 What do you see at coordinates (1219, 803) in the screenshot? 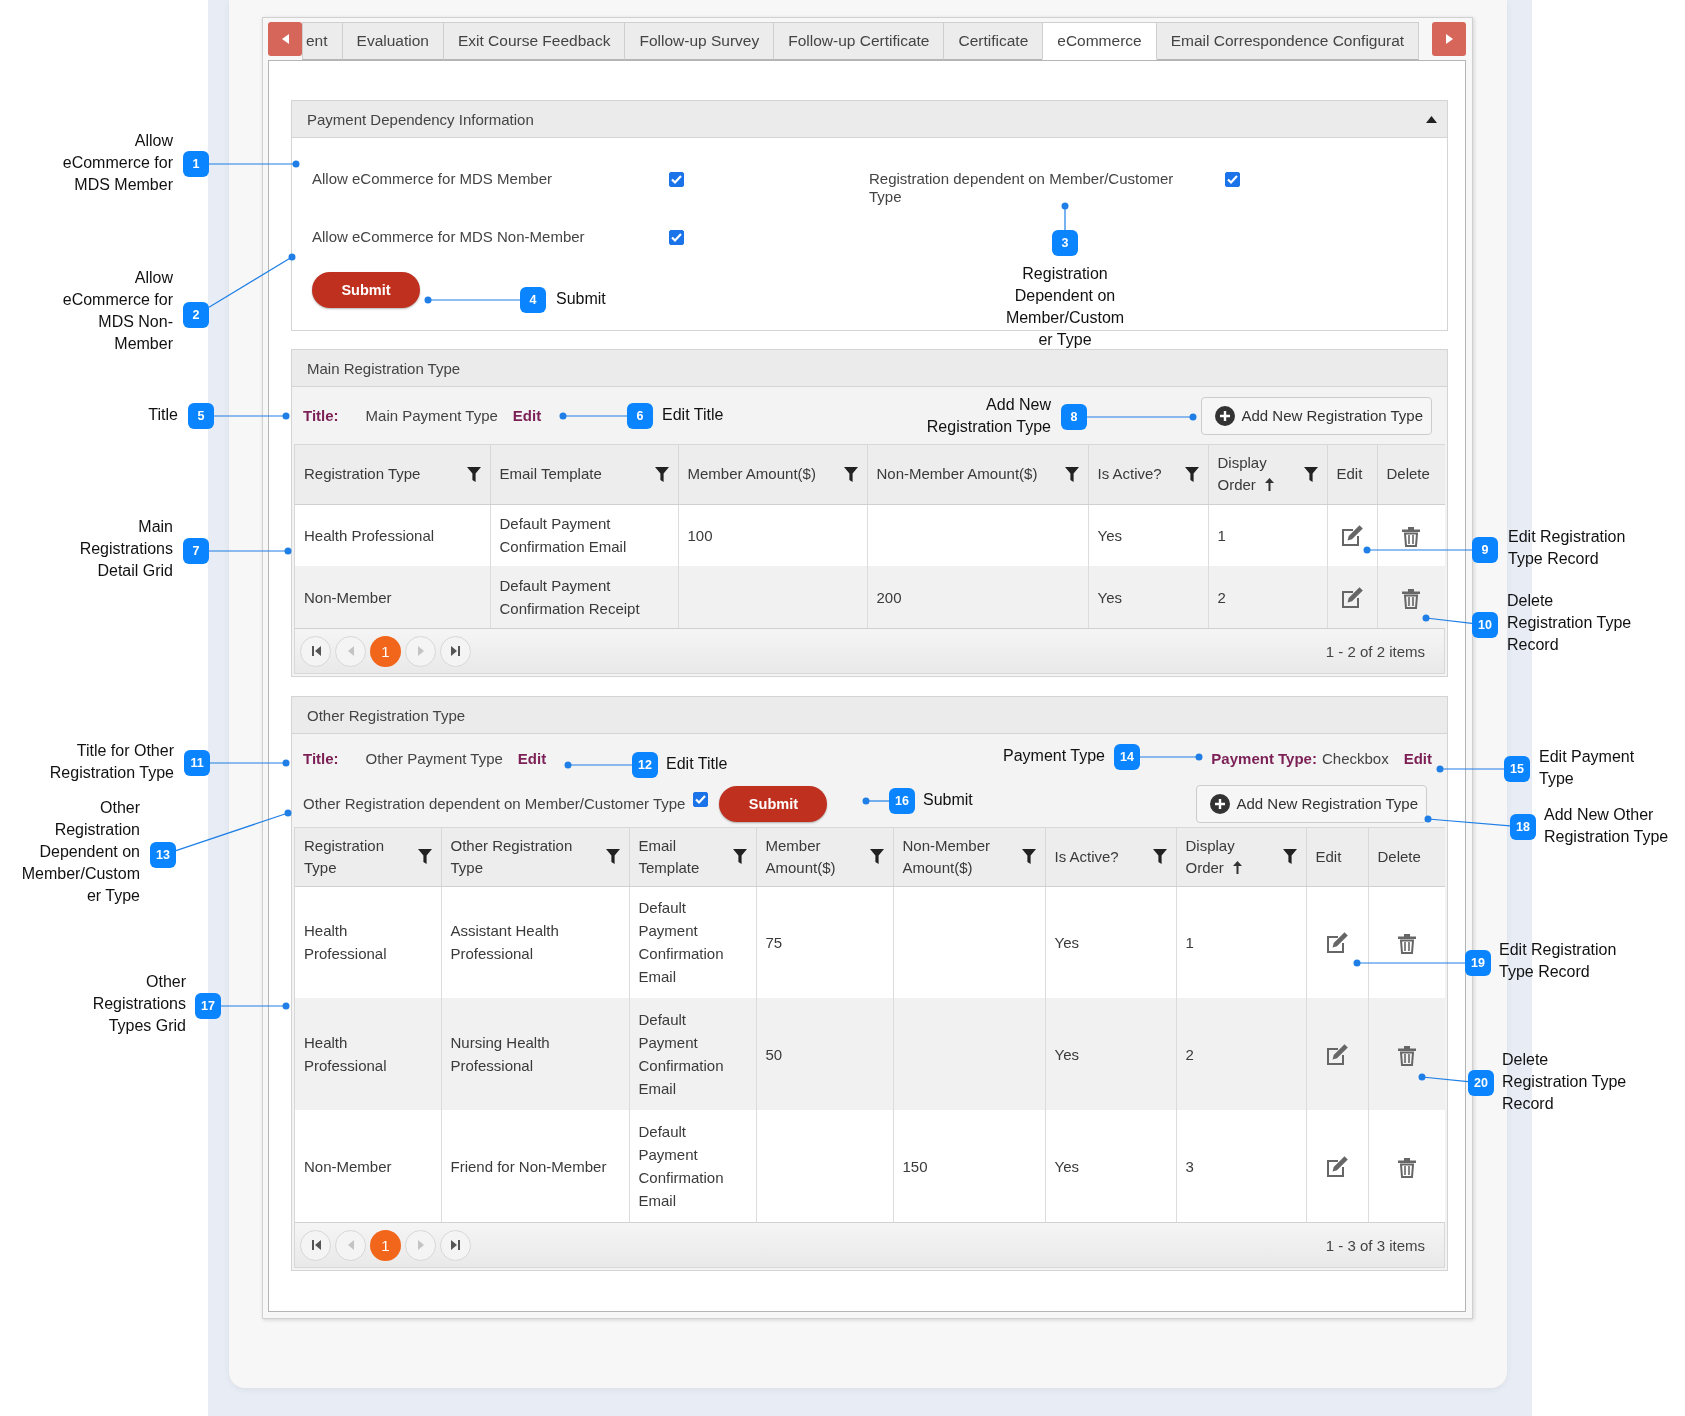
I see `plus-circle-icon` at bounding box center [1219, 803].